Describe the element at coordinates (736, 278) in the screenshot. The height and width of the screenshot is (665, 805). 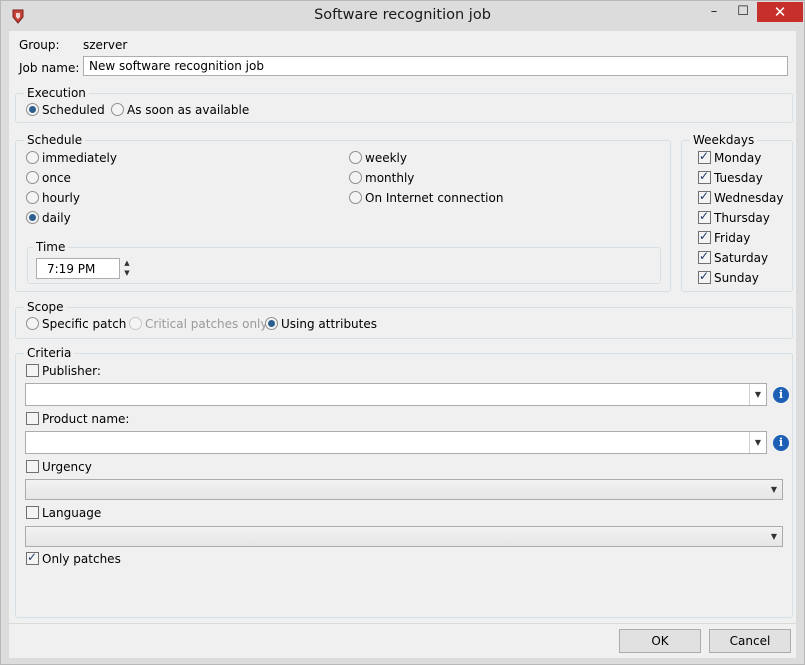
I see `weekday-label: Sunday` at that location.